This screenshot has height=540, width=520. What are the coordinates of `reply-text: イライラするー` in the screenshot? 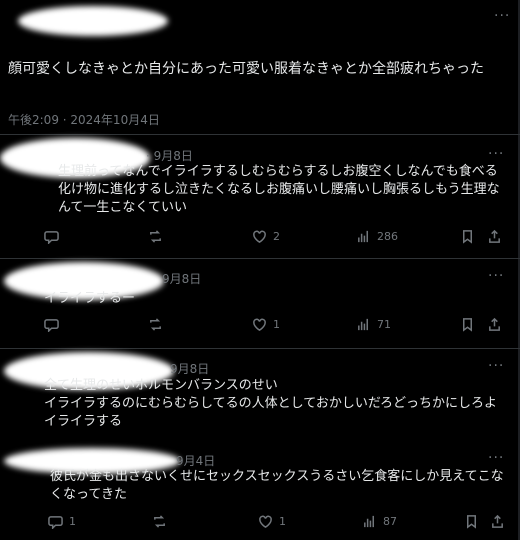 It's located at (90, 298).